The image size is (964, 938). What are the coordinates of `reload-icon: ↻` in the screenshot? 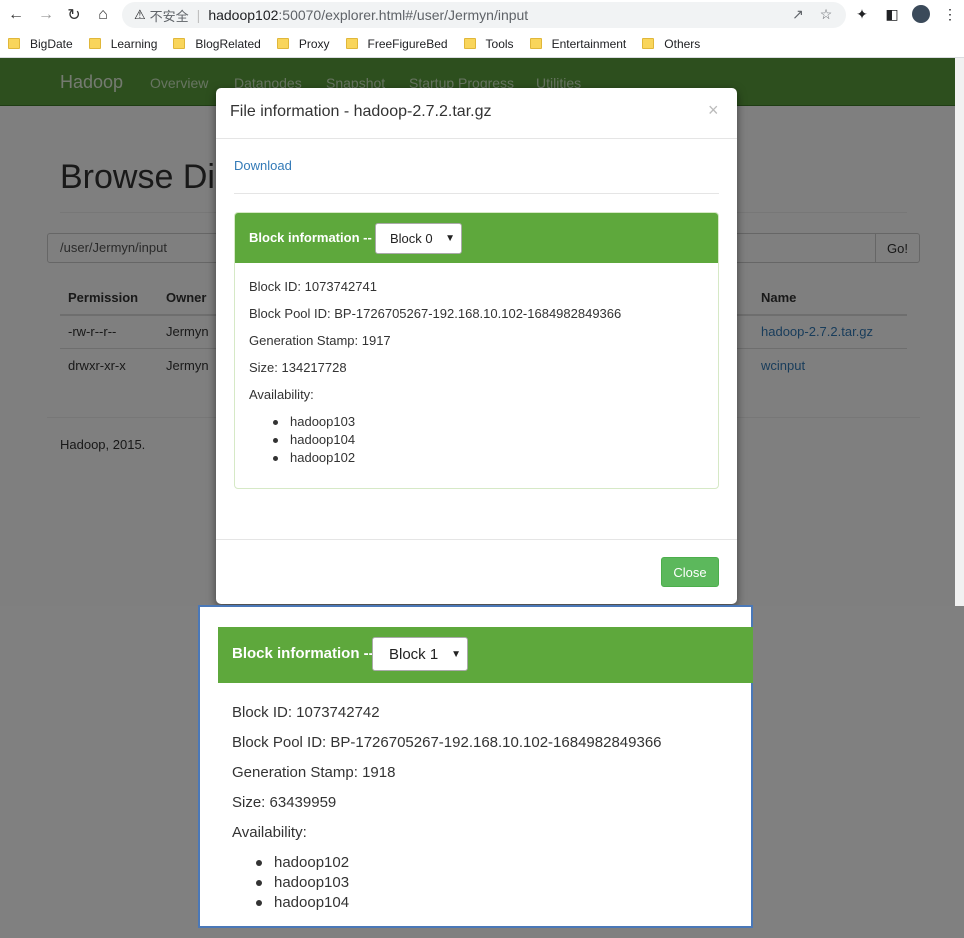 It's located at (74, 15).